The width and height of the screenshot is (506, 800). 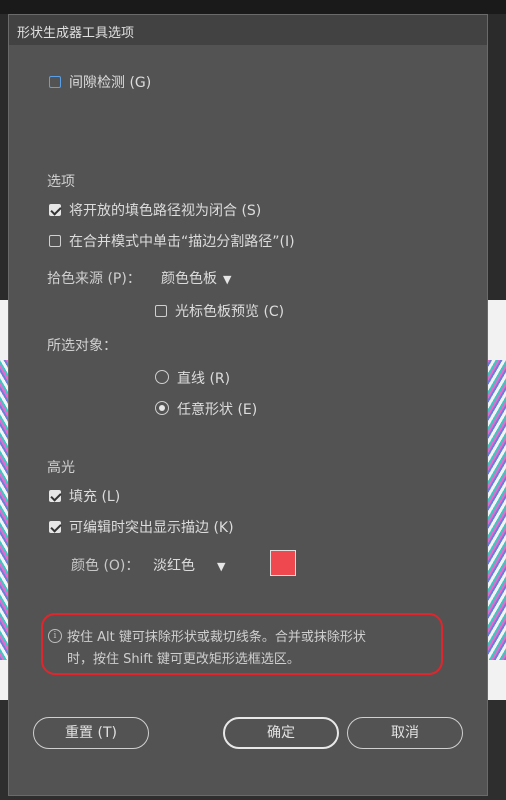 What do you see at coordinates (204, 379) in the screenshot?
I see `straight-label: 直线 (R)` at bounding box center [204, 379].